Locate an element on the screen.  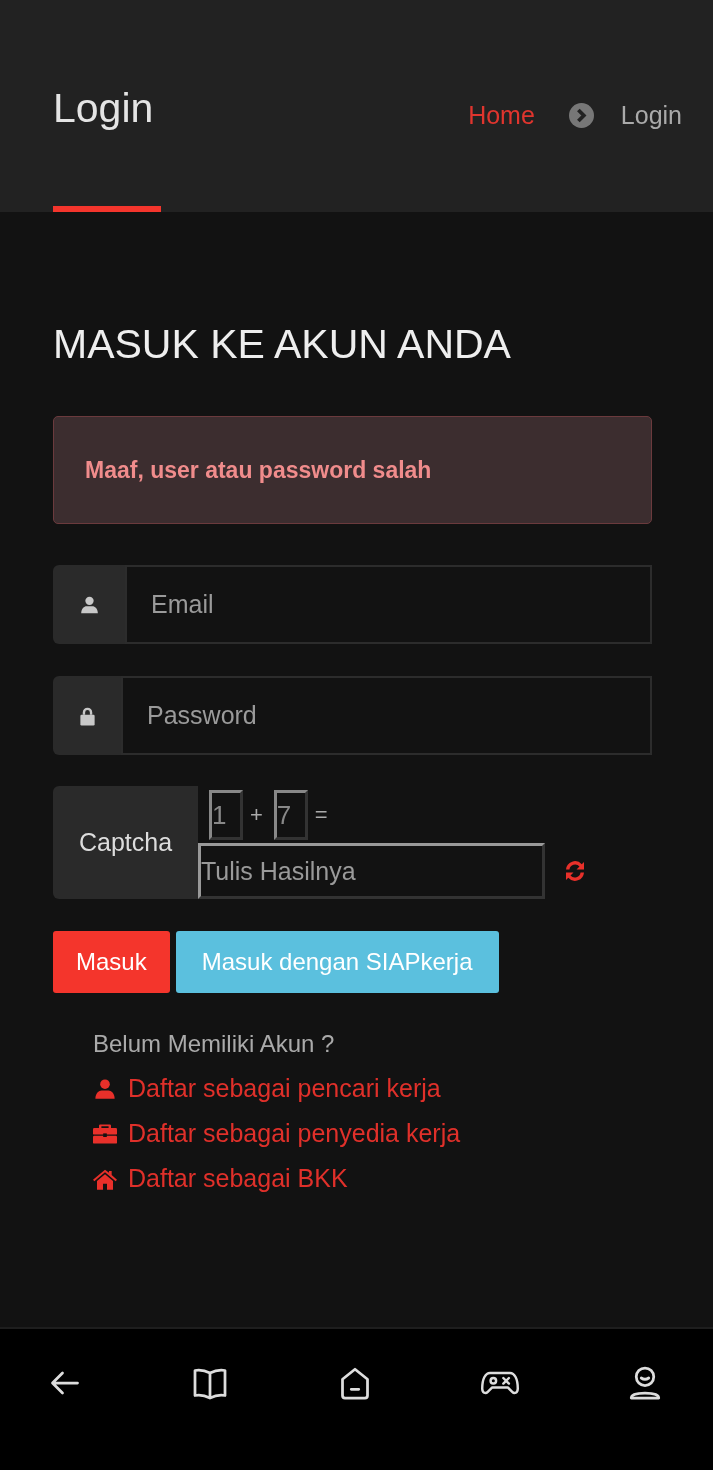
house-icon is located at coordinates (105, 1178).